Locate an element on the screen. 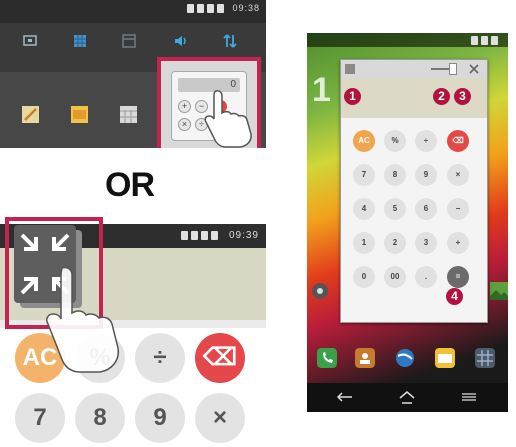 This screenshot has height=447, width=516. menu-icon is located at coordinates (469, 397).